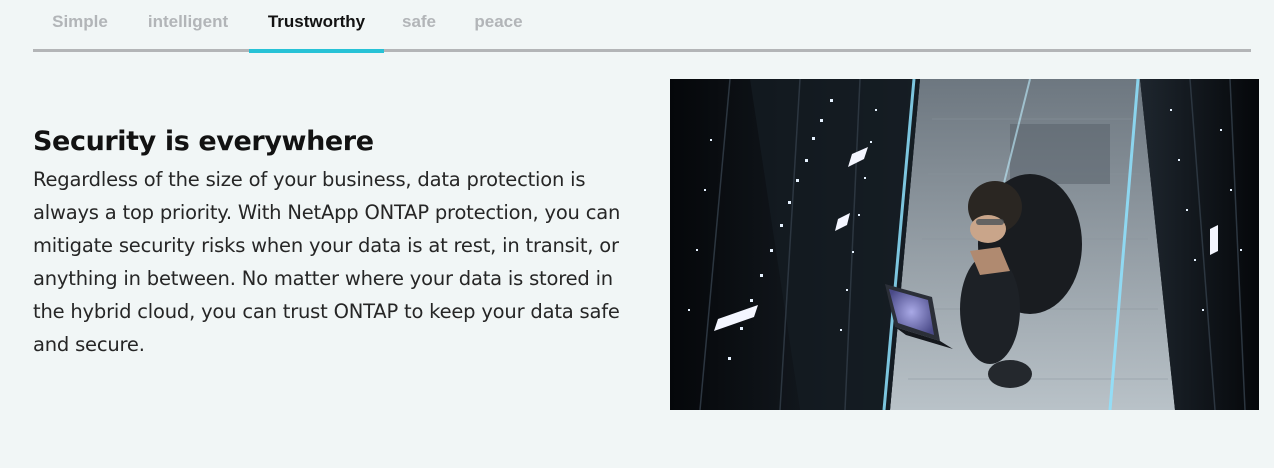 The width and height of the screenshot is (1274, 468). What do you see at coordinates (316, 26) in the screenshot?
I see `tab-trustworthy: Trustworthy` at bounding box center [316, 26].